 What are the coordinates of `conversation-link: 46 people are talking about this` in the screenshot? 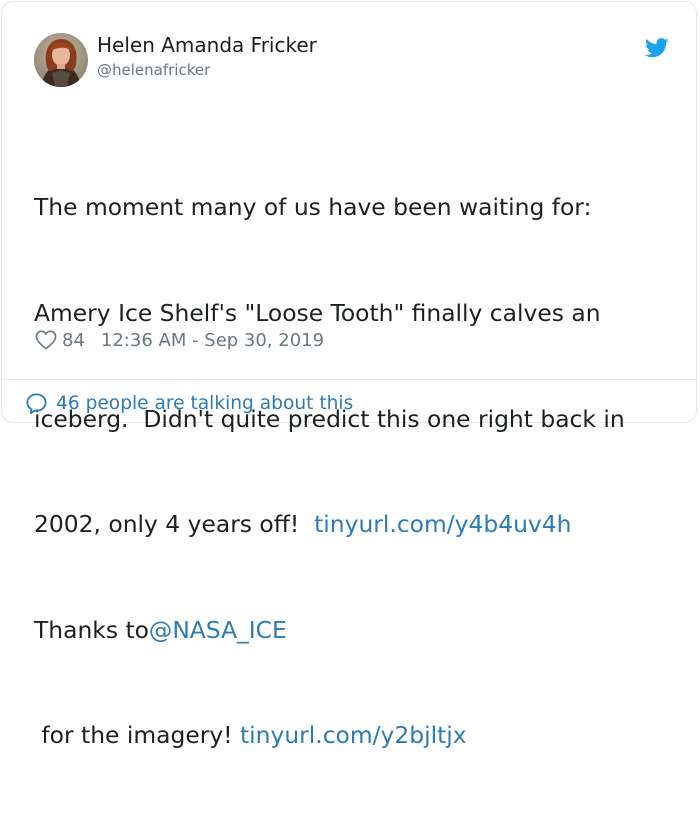 It's located at (189, 403).